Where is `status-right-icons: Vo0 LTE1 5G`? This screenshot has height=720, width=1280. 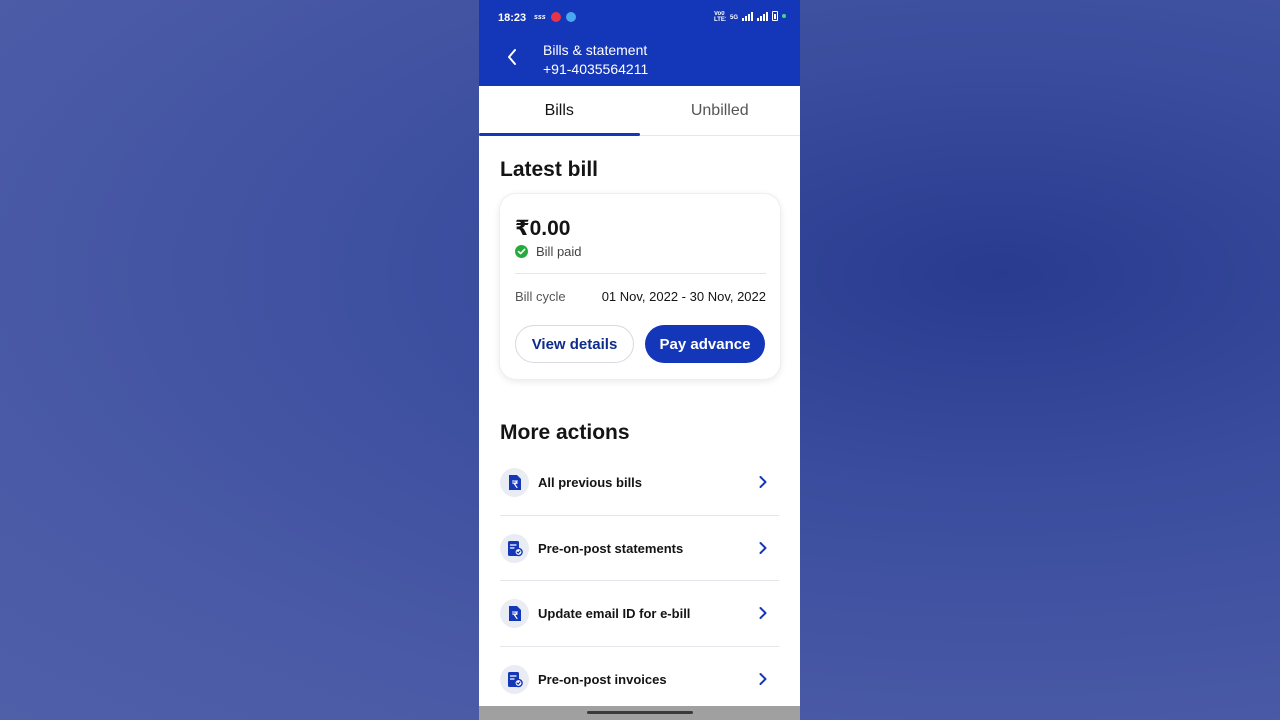 status-right-icons: Vo0 LTE1 5G is located at coordinates (750, 16).